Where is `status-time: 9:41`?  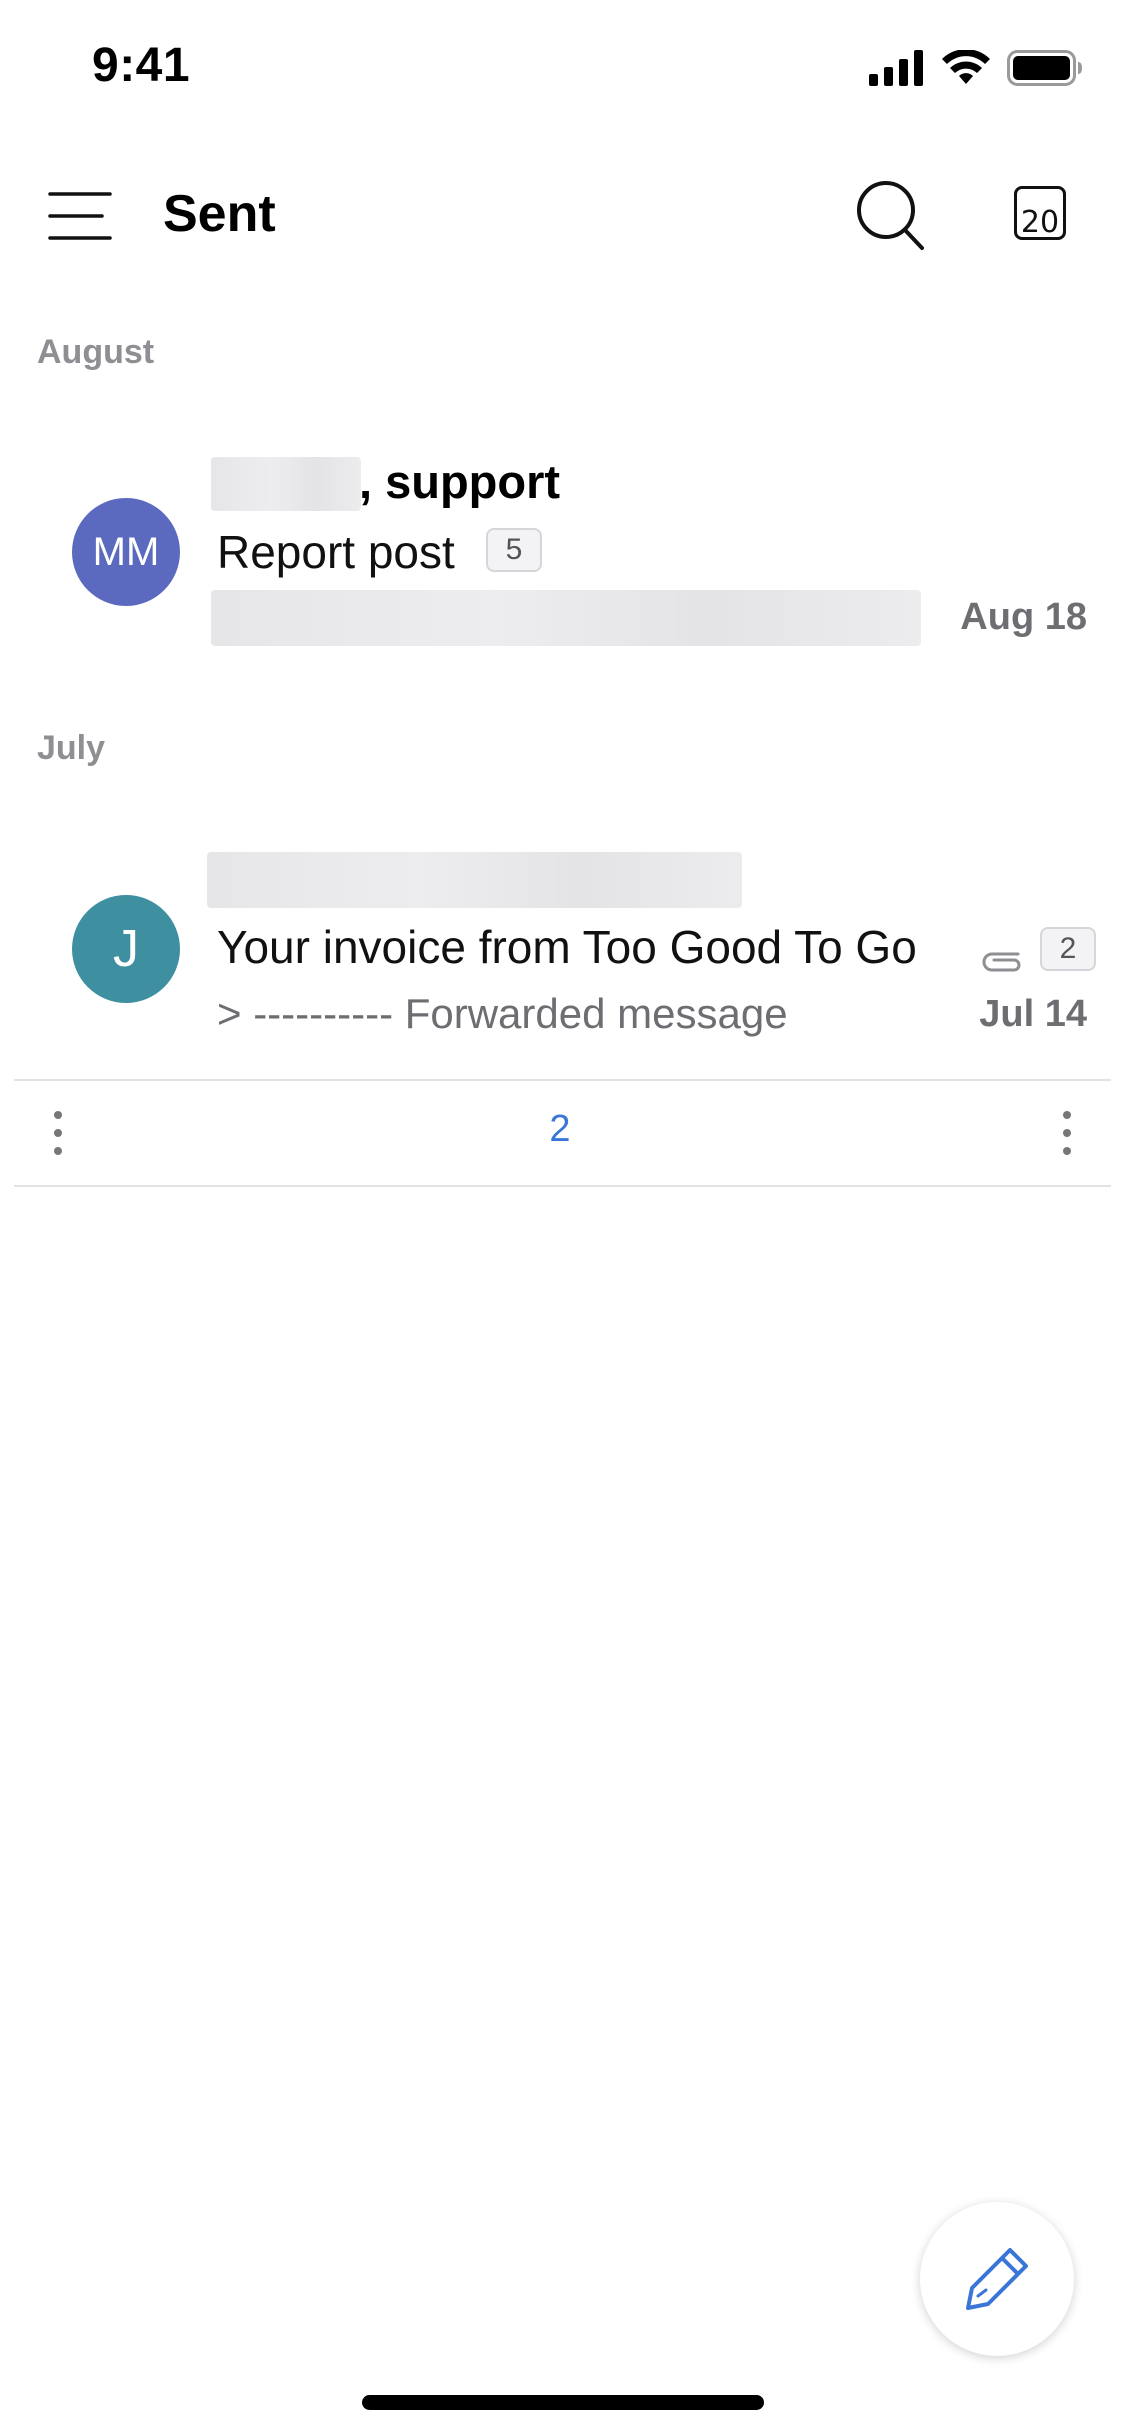 status-time: 9:41 is located at coordinates (141, 65).